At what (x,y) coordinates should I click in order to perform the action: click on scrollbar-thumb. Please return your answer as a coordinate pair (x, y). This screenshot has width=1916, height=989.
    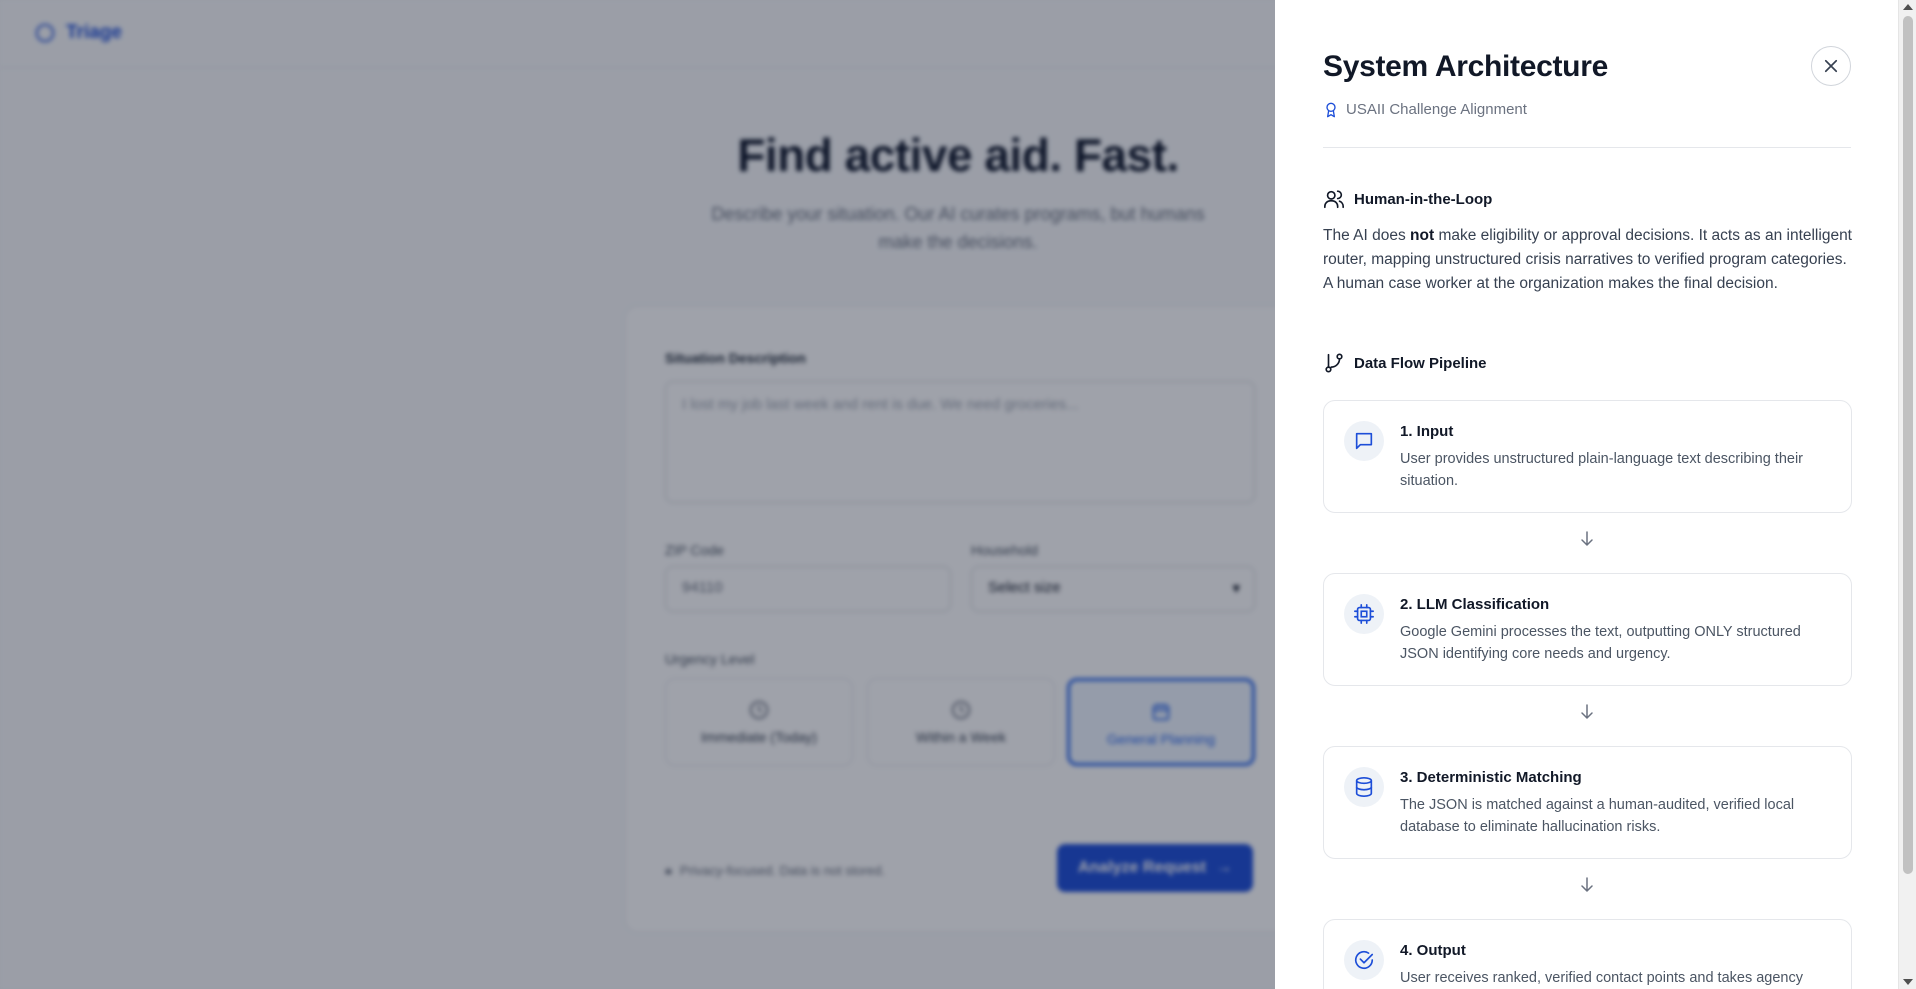
    Looking at the image, I should click on (1908, 445).